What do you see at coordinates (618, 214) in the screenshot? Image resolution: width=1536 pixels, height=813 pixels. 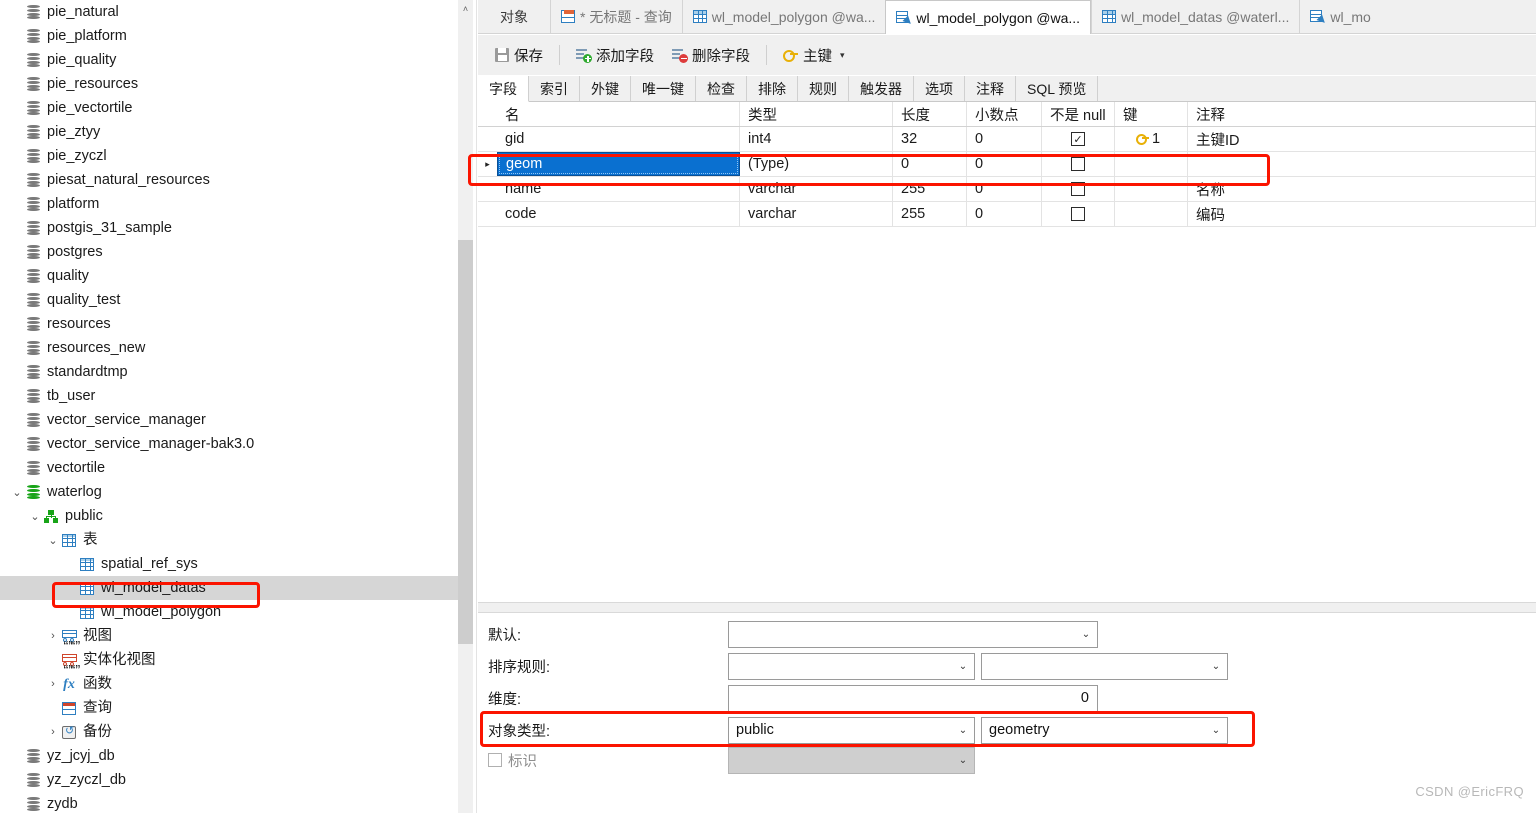 I see `cell-field-name: code` at bounding box center [618, 214].